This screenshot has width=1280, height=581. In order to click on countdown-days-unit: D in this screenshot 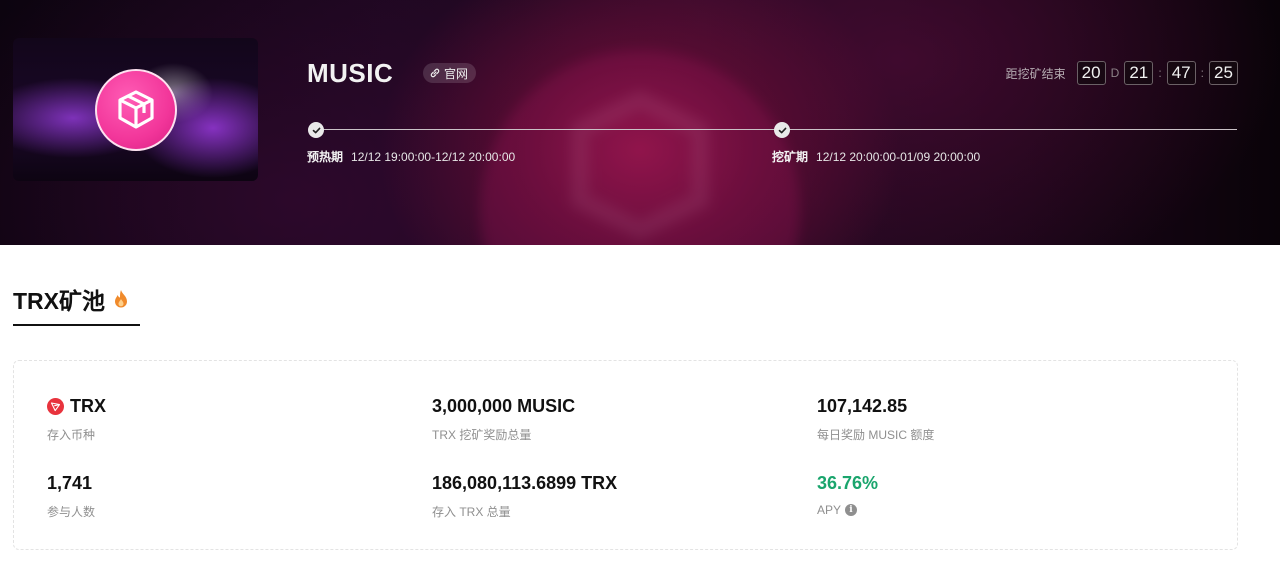, I will do `click(1115, 73)`.